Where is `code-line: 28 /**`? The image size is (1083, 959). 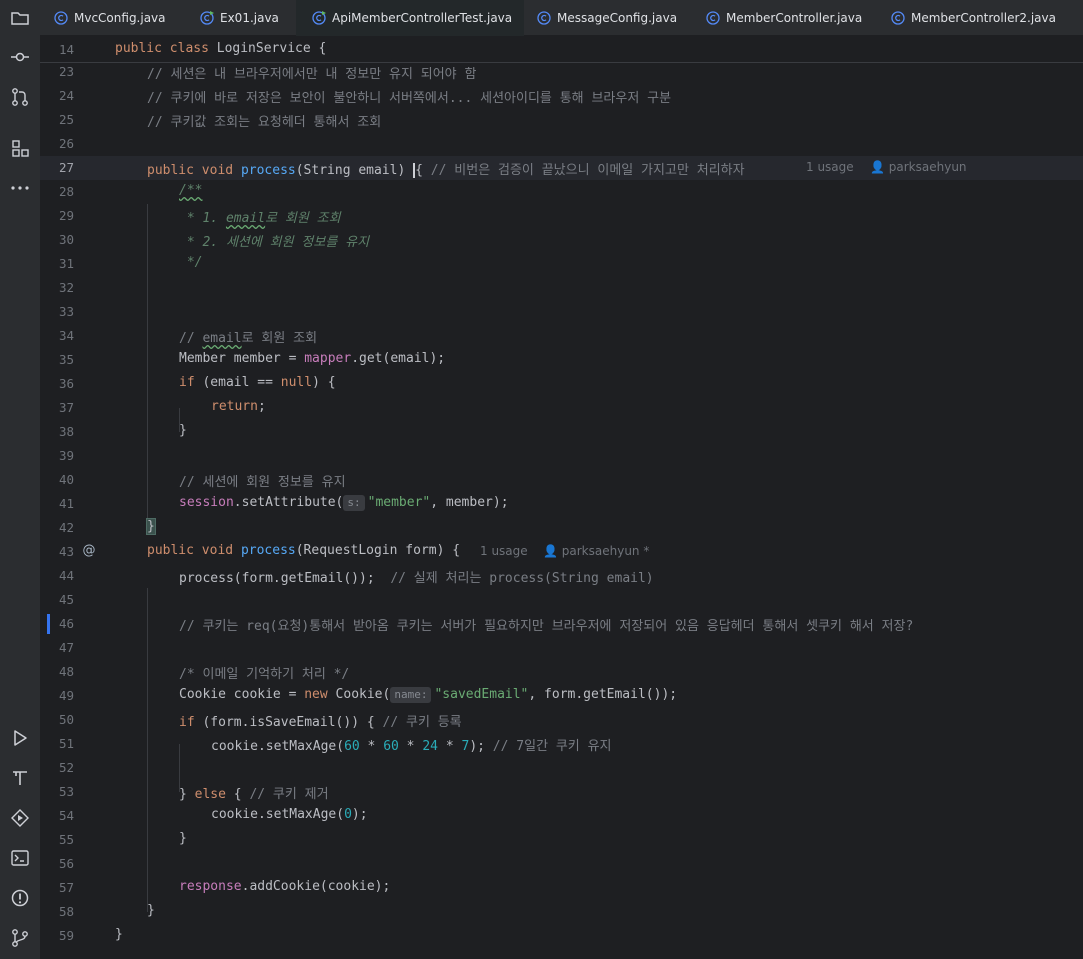 code-line: 28 /** is located at coordinates (561, 192).